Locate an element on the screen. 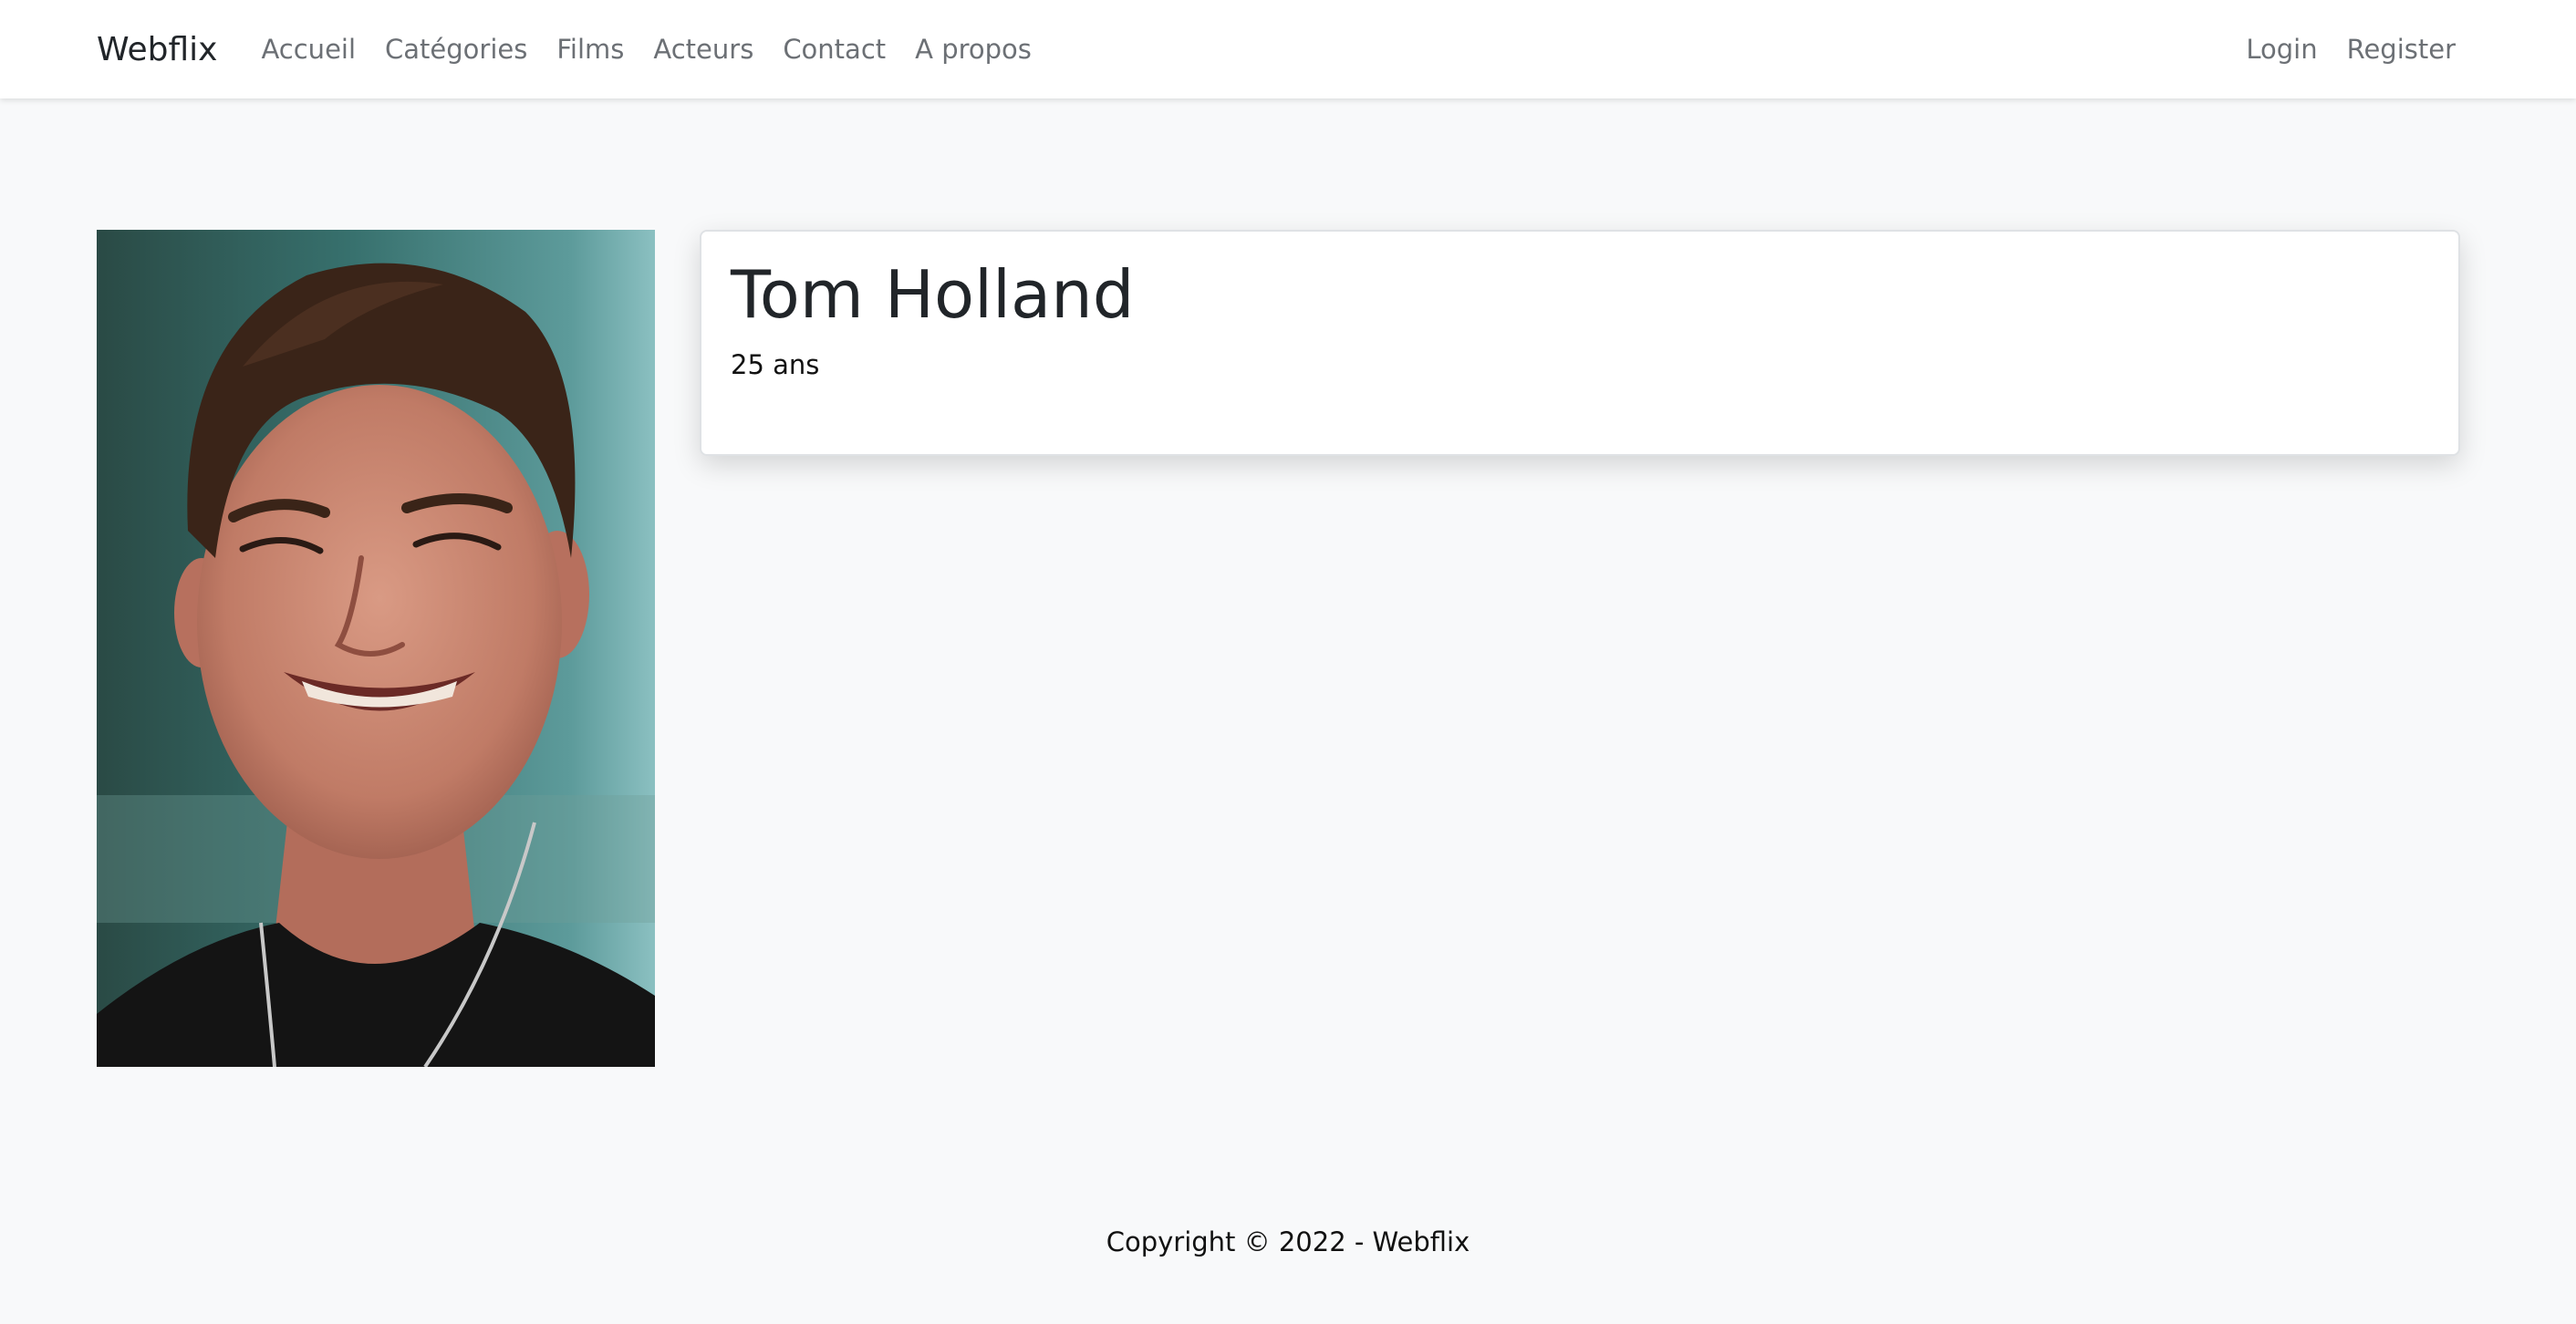  auth-nav: Login Register is located at coordinates (2362, 49).